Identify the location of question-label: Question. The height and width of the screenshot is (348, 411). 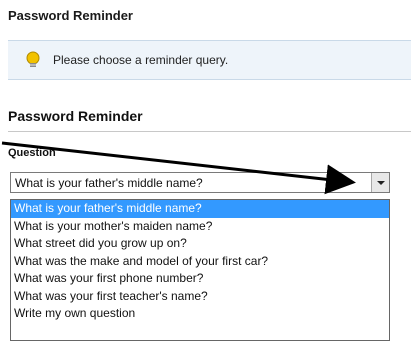
(32, 153).